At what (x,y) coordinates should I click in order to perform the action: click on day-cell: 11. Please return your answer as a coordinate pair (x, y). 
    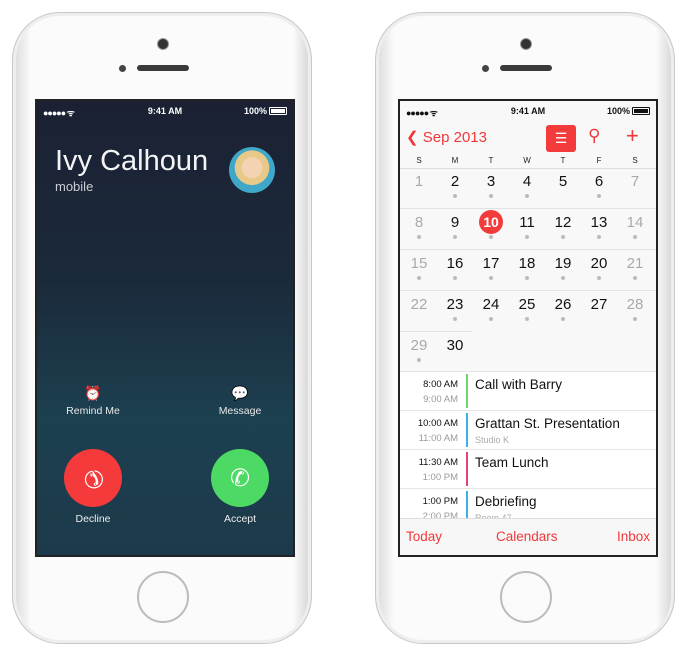
    Looking at the image, I should click on (527, 222).